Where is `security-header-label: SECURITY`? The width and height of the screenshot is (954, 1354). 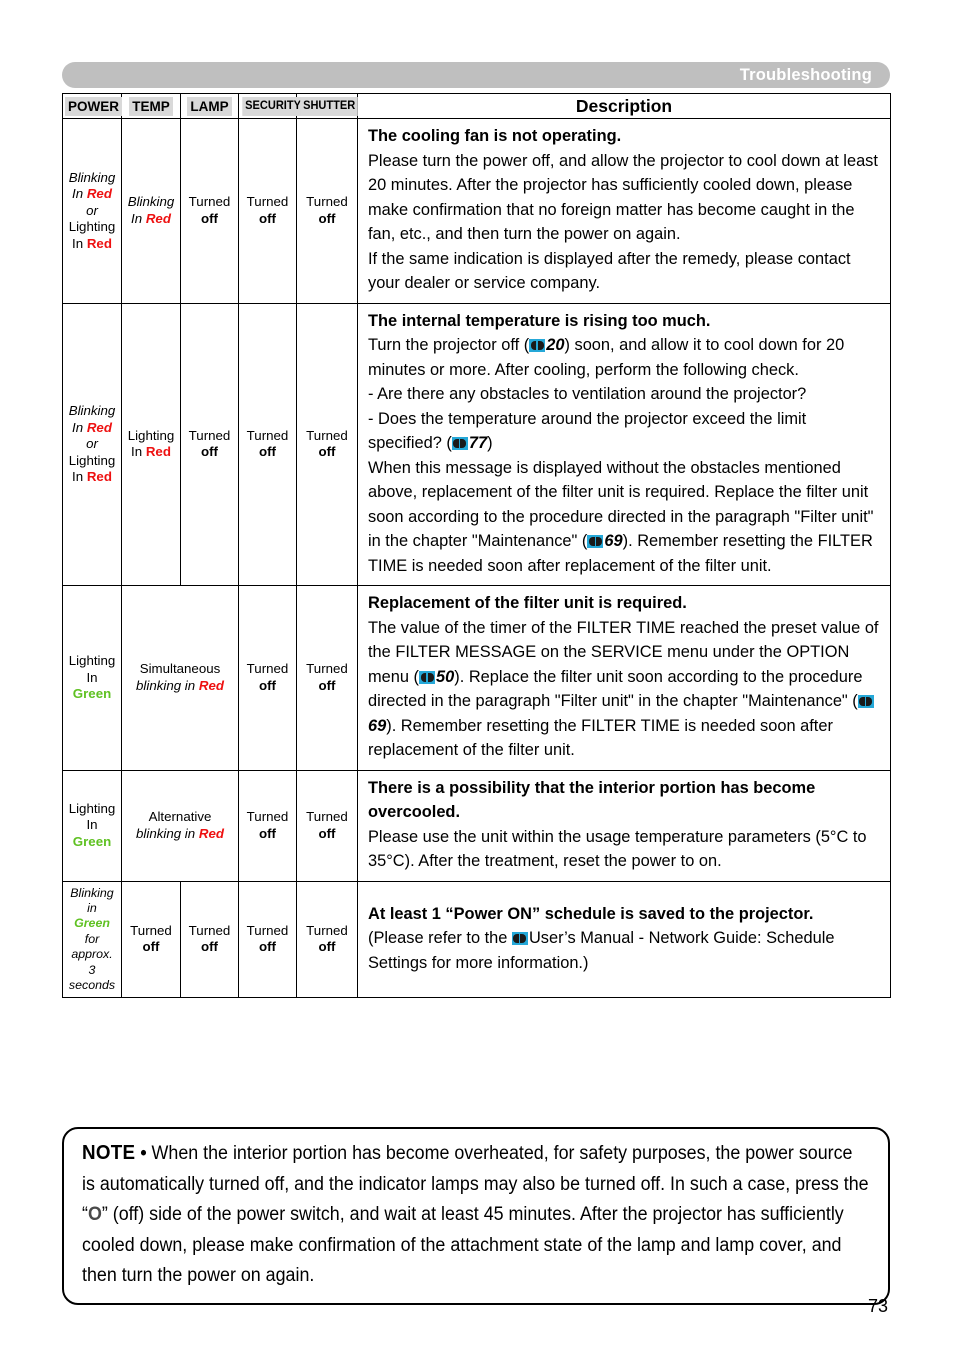
security-header-label: SECURITY is located at coordinates (273, 106).